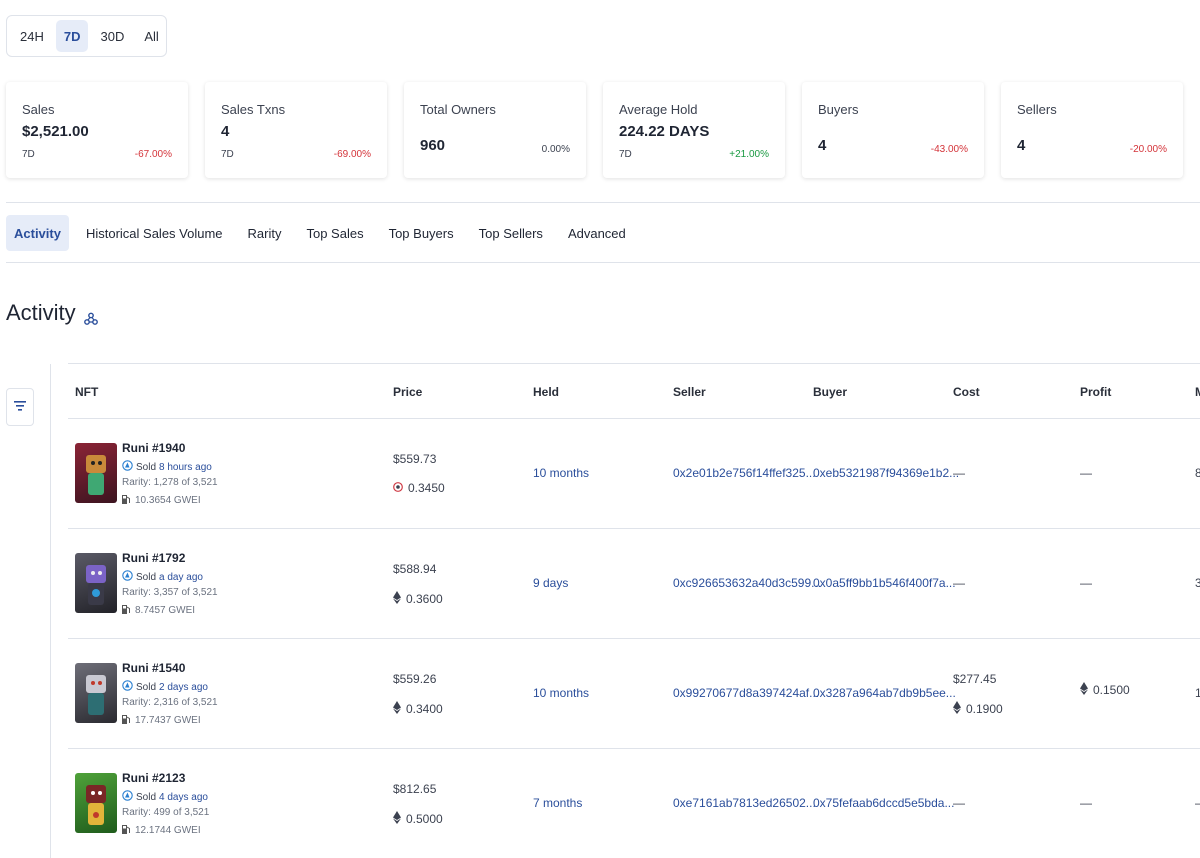  Describe the element at coordinates (557, 803) in the screenshot. I see `held-duration: 7 months` at that location.